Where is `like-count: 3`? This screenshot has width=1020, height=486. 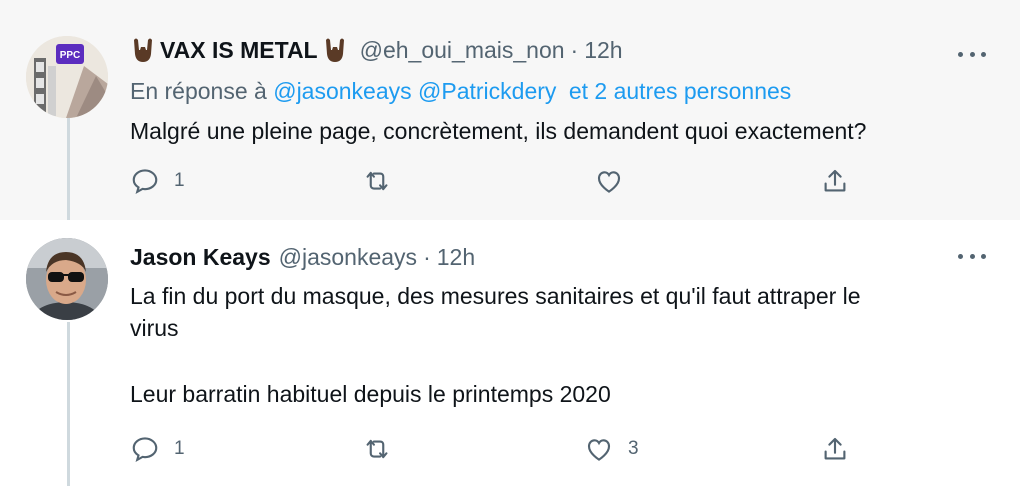 like-count: 3 is located at coordinates (633, 448).